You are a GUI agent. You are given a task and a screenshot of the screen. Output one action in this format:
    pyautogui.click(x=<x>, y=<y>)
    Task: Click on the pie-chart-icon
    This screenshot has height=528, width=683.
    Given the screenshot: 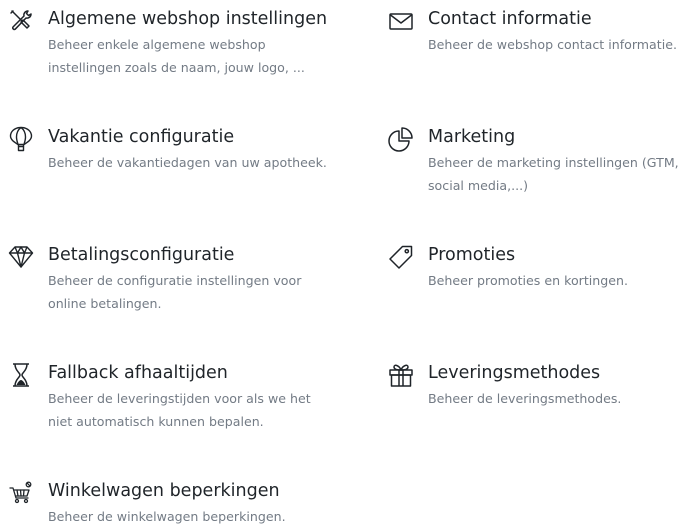 What is the action you would take?
    pyautogui.click(x=401, y=139)
    